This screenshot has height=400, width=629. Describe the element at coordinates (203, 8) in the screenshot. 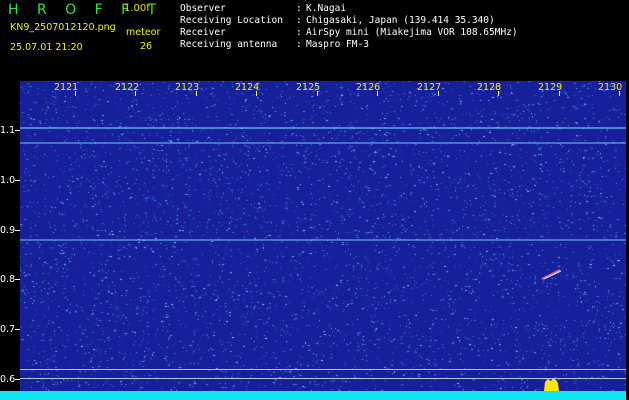

I see `info-label-observer: Observer` at that location.